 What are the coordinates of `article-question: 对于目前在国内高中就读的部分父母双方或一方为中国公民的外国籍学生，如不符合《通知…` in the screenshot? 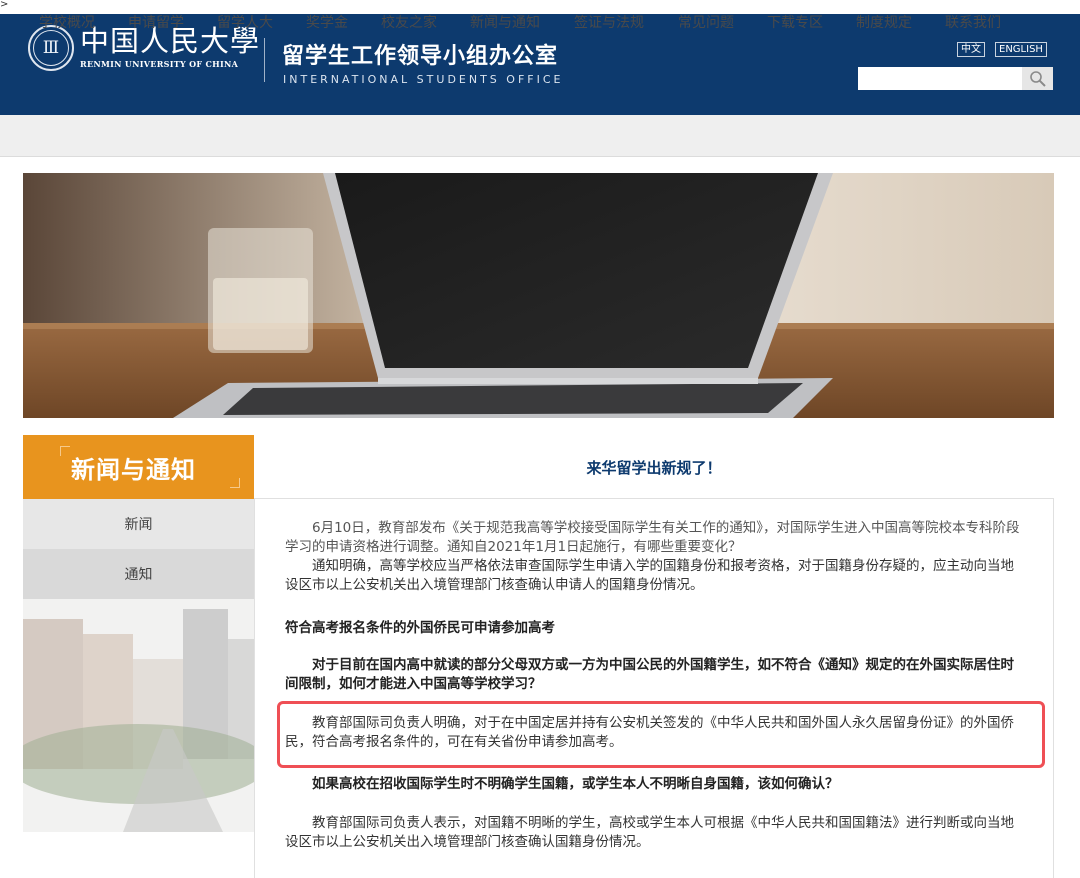 It's located at (649, 674).